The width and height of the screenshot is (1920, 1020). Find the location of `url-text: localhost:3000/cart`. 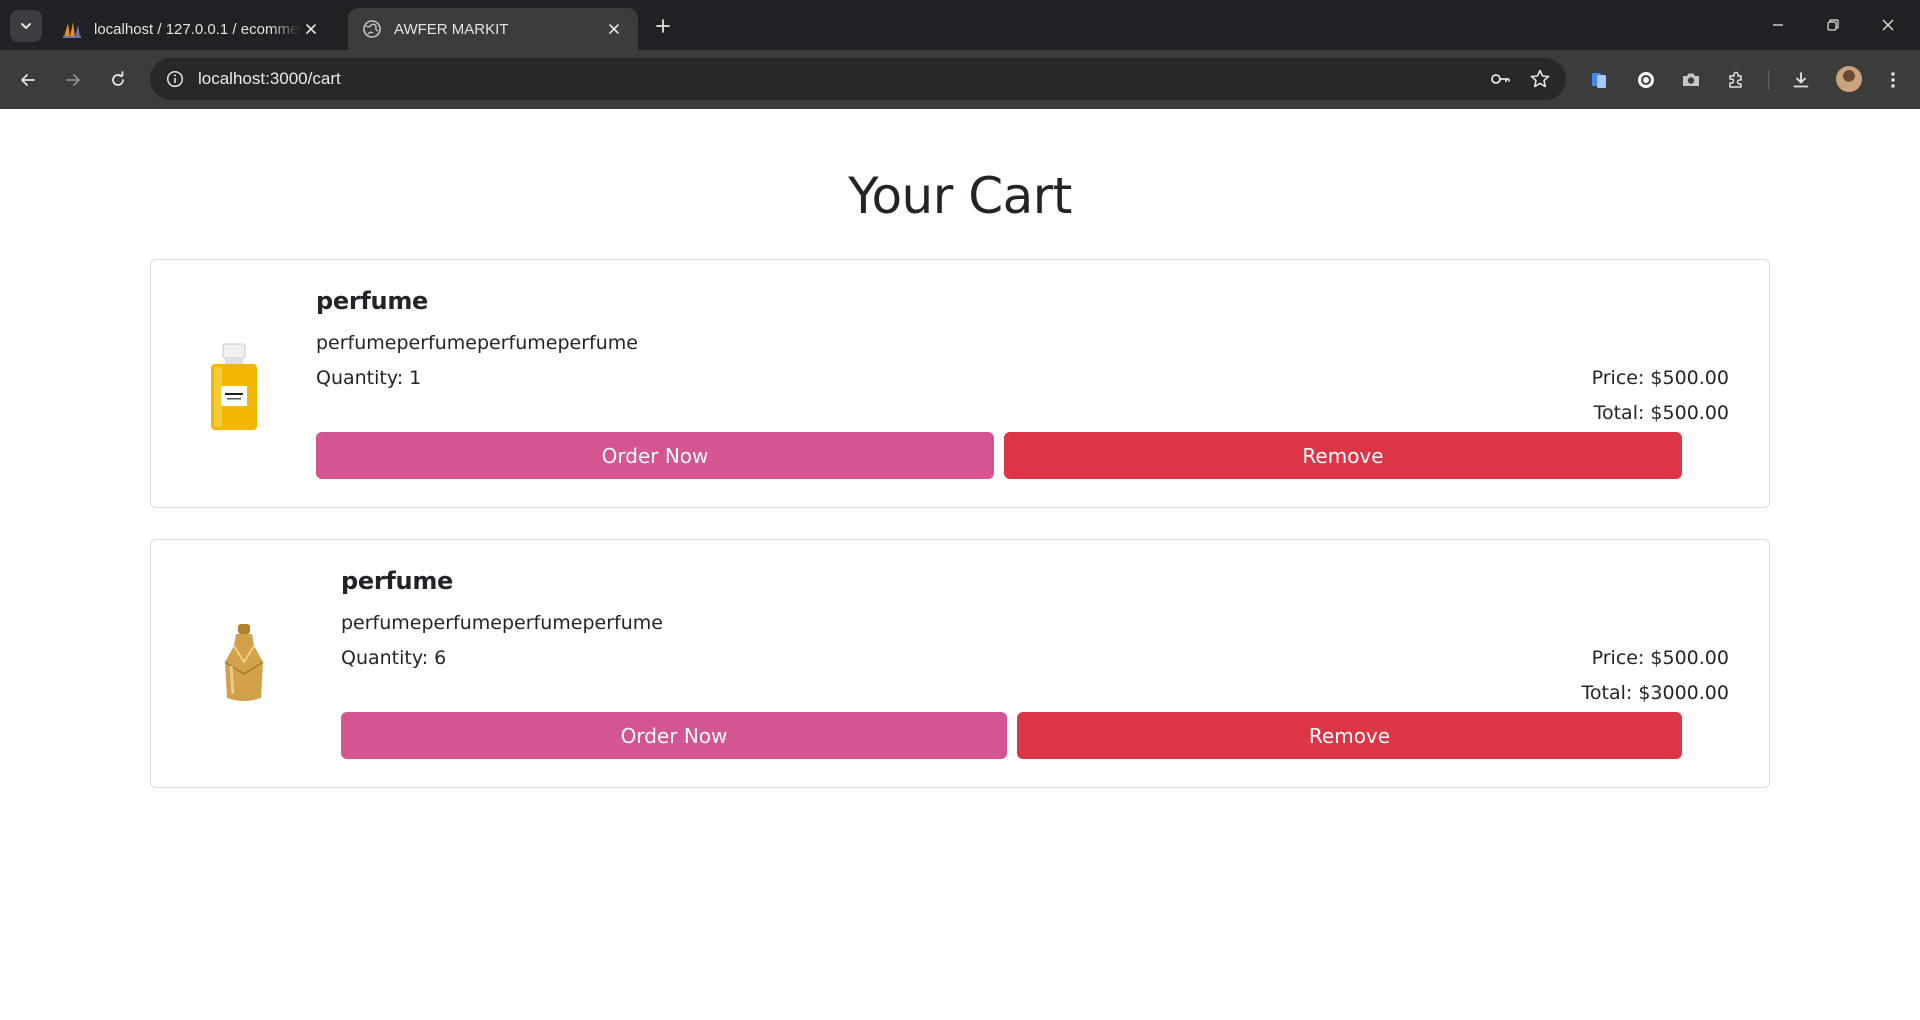

url-text: localhost:3000/cart is located at coordinates (269, 78).